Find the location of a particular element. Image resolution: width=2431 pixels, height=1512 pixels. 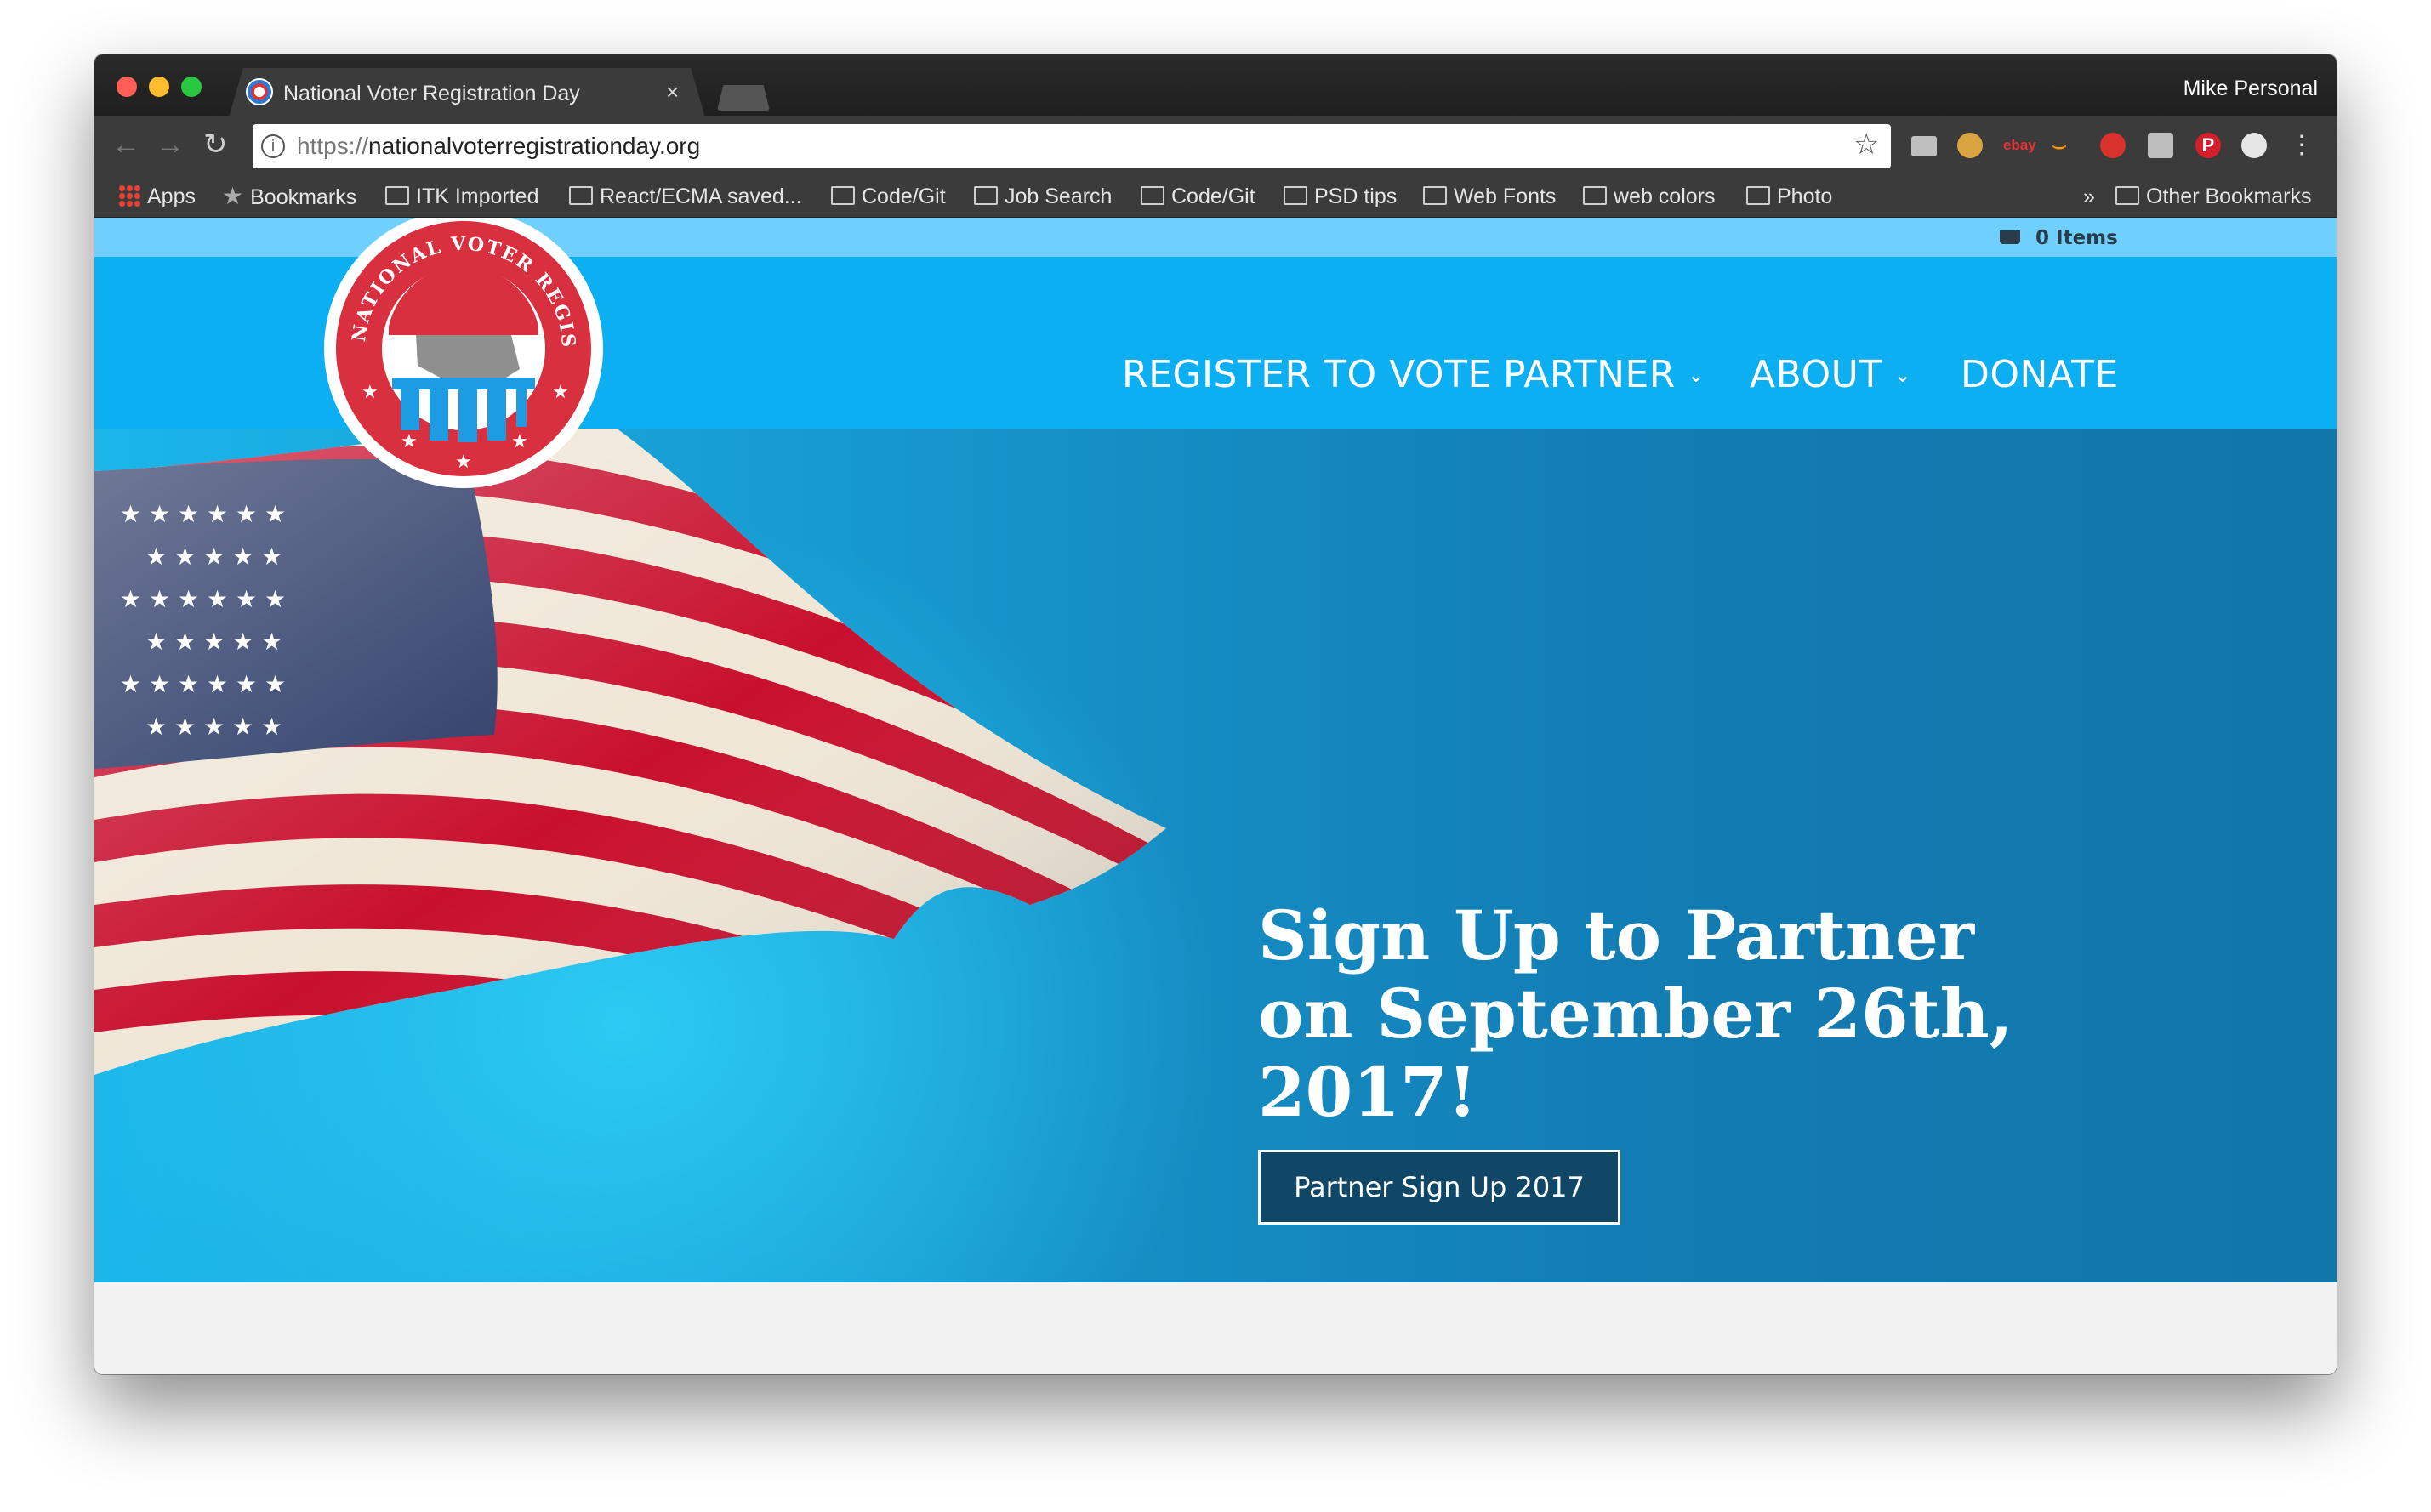

nav-label: DONATE is located at coordinates (2040, 374).